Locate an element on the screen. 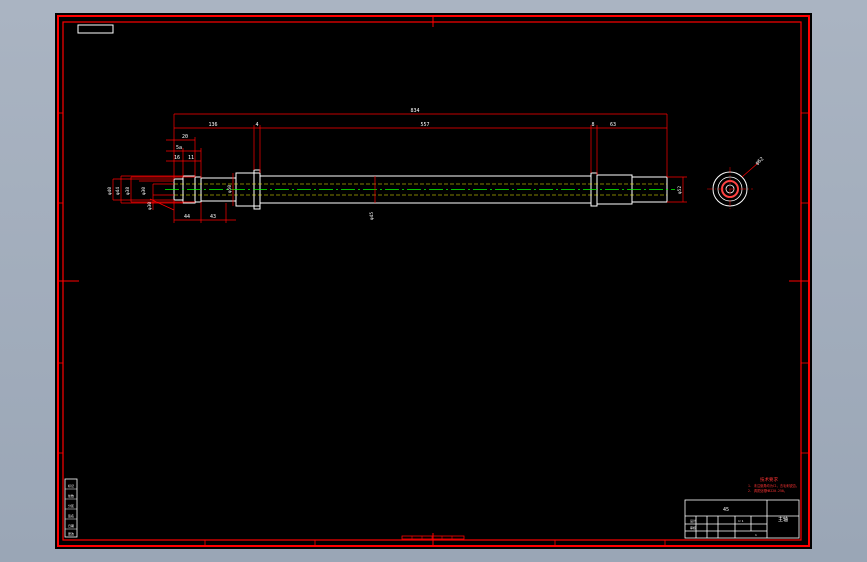  dia-52: φ52 is located at coordinates (680, 190).